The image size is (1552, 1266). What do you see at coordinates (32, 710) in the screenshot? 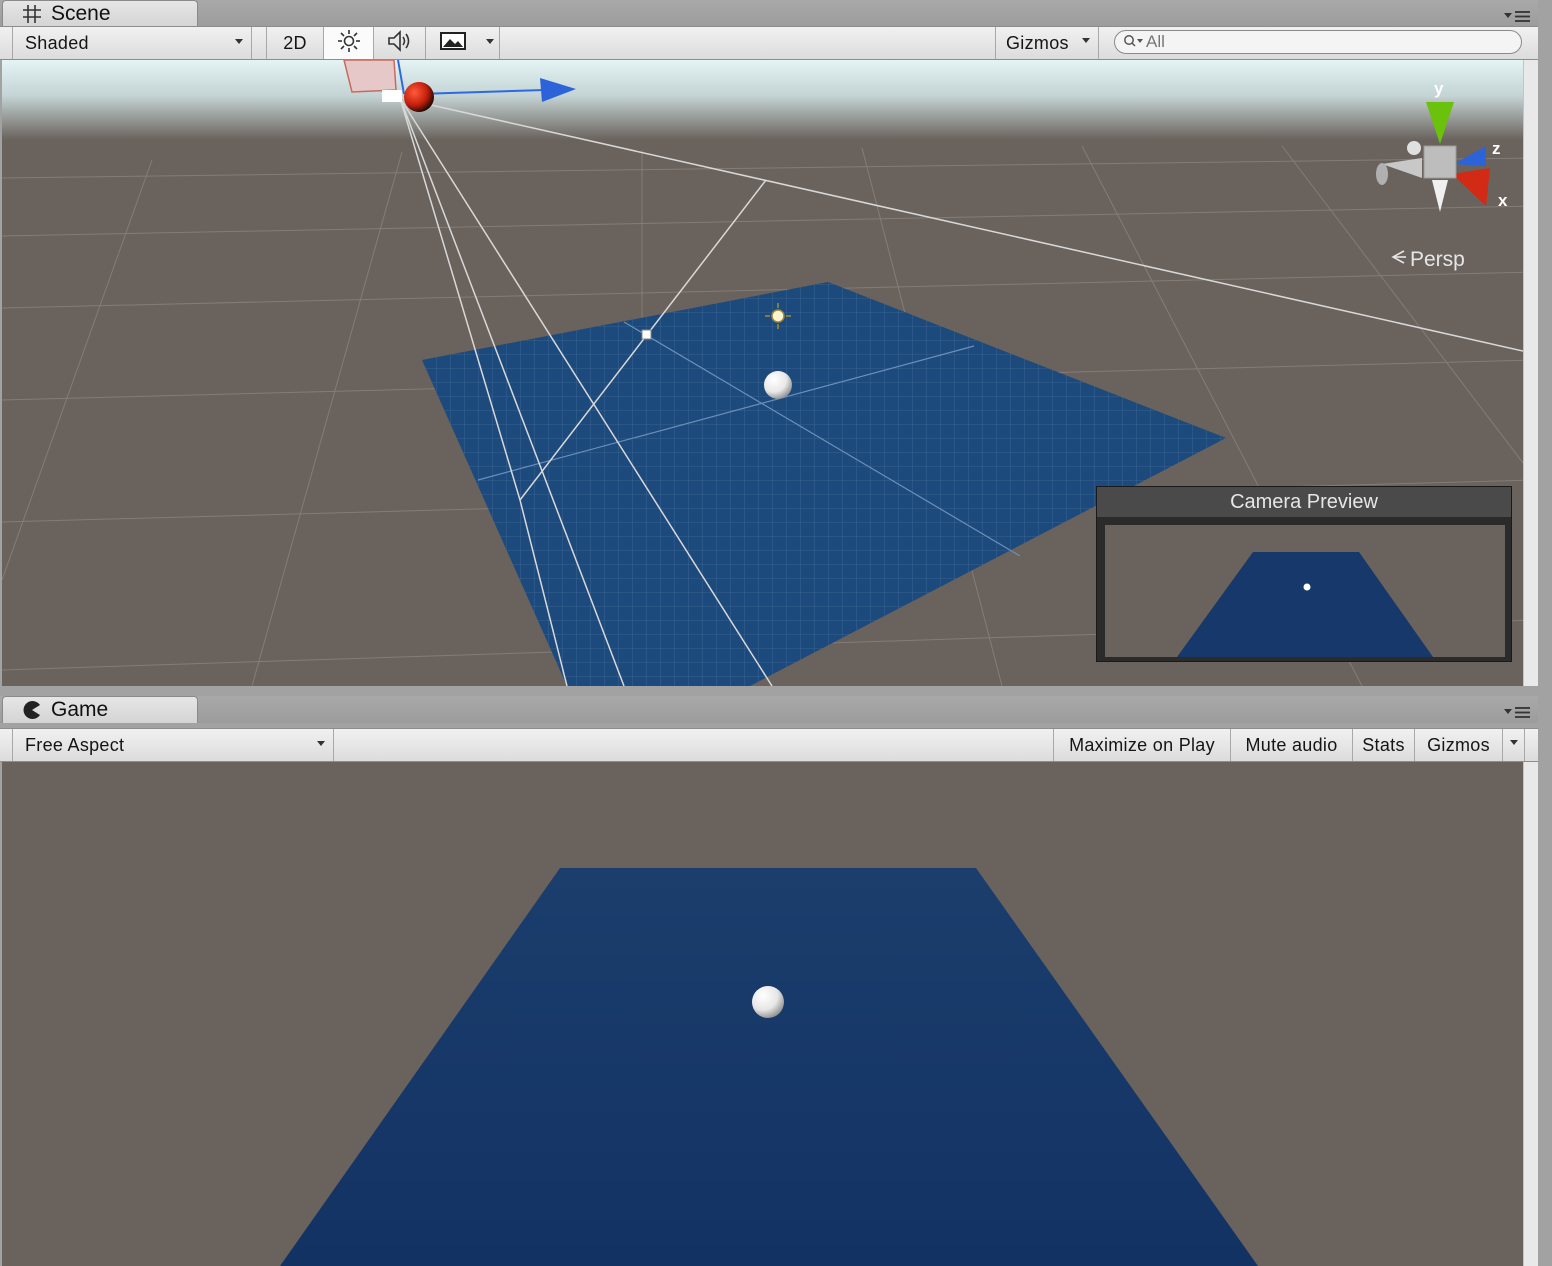
I see `pacman-icon` at bounding box center [32, 710].